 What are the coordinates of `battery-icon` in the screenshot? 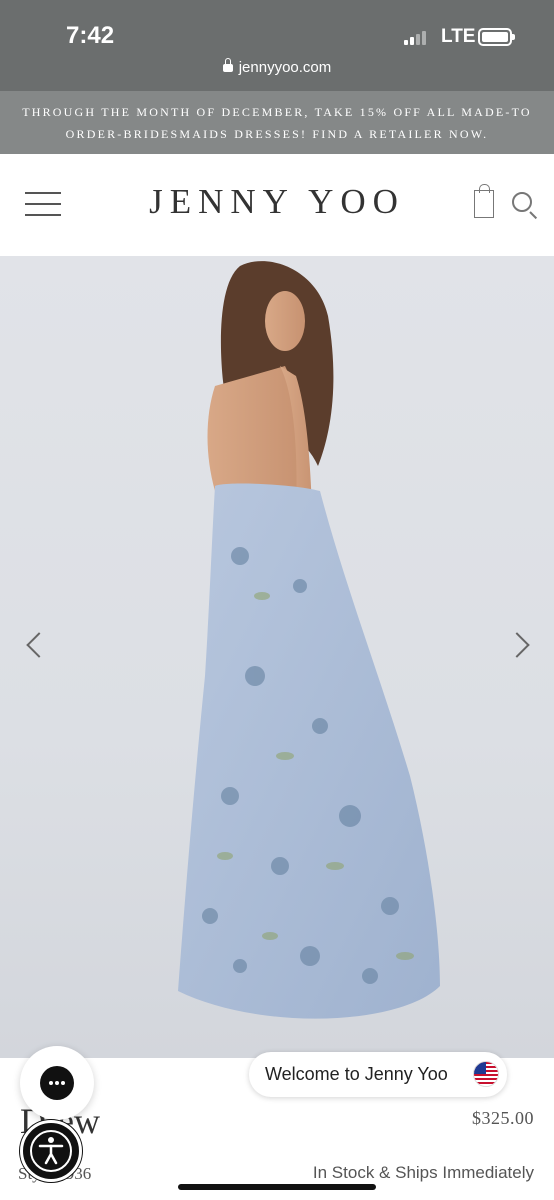 It's located at (496, 37).